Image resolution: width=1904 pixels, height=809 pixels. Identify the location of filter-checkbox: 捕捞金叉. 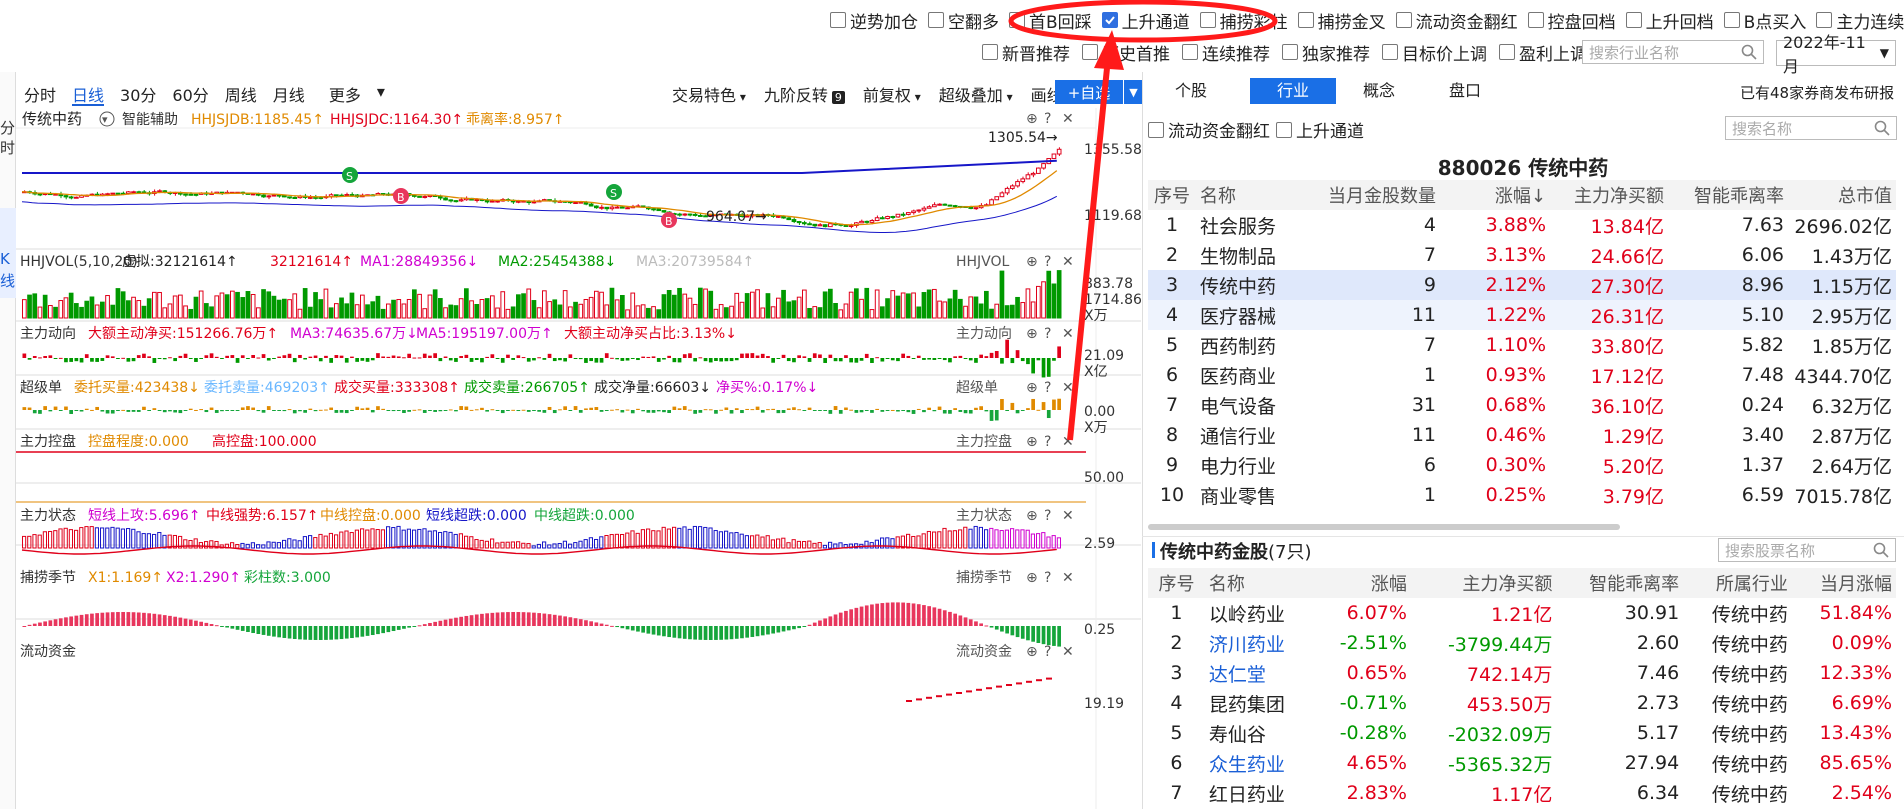
(1341, 20).